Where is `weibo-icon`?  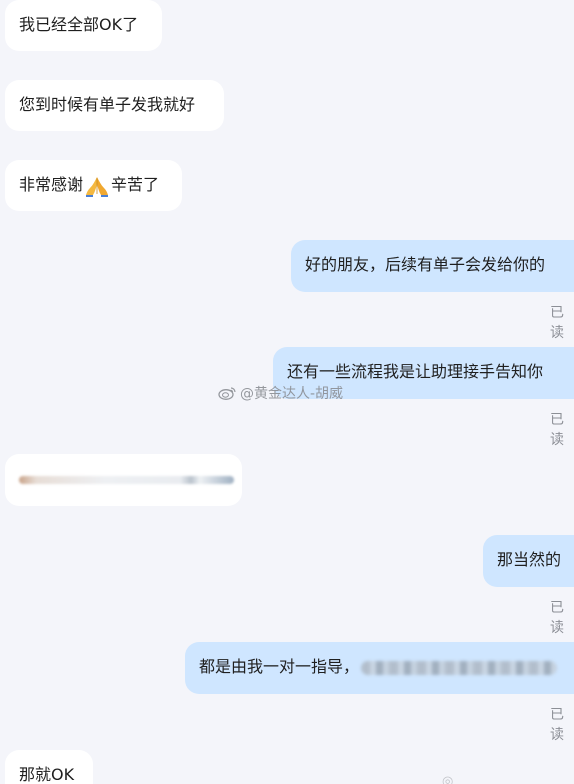 weibo-icon is located at coordinates (227, 393).